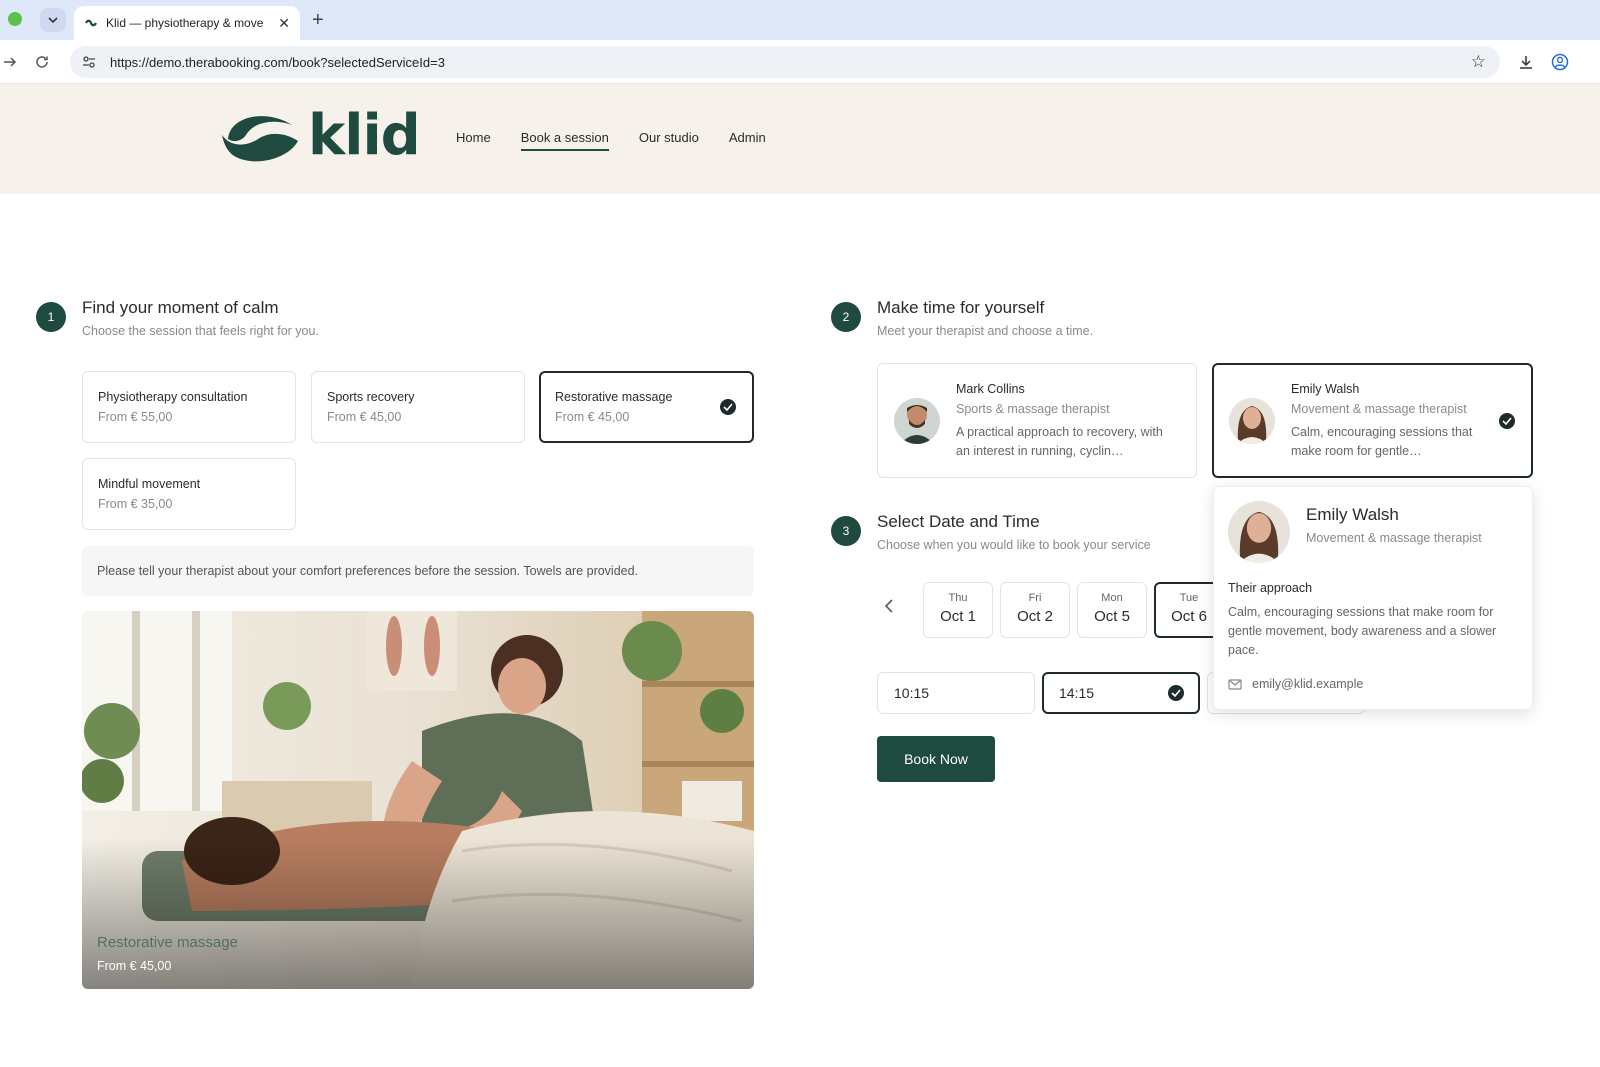 The height and width of the screenshot is (1067, 1600). What do you see at coordinates (646, 407) in the screenshot?
I see `service-card-restorative-massage: Restorative massage From € 45,00` at bounding box center [646, 407].